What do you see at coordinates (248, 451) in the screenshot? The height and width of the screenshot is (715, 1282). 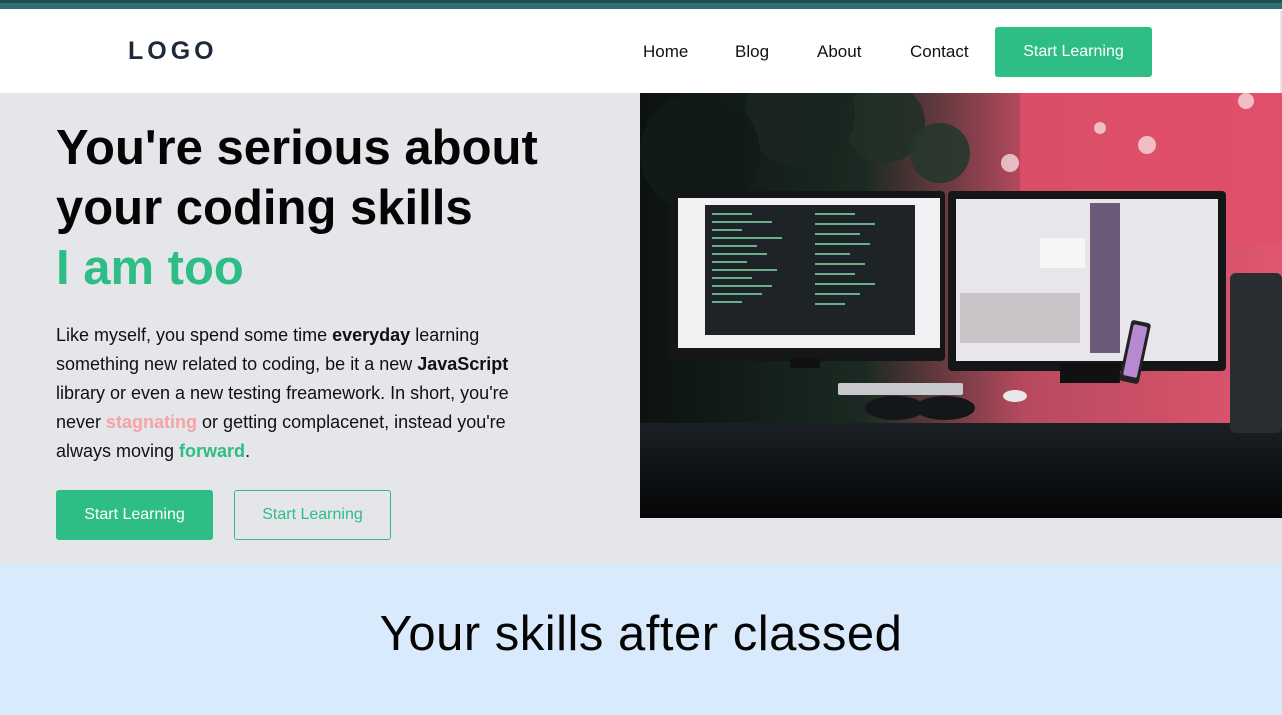 I see `para-text-5: .` at bounding box center [248, 451].